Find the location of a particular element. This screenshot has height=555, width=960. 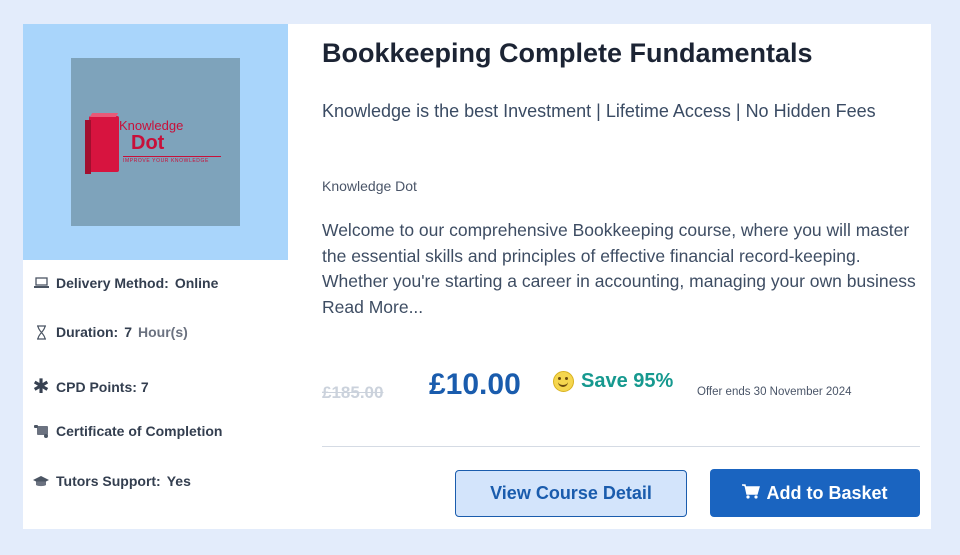

hourglass-icon is located at coordinates (41, 332).